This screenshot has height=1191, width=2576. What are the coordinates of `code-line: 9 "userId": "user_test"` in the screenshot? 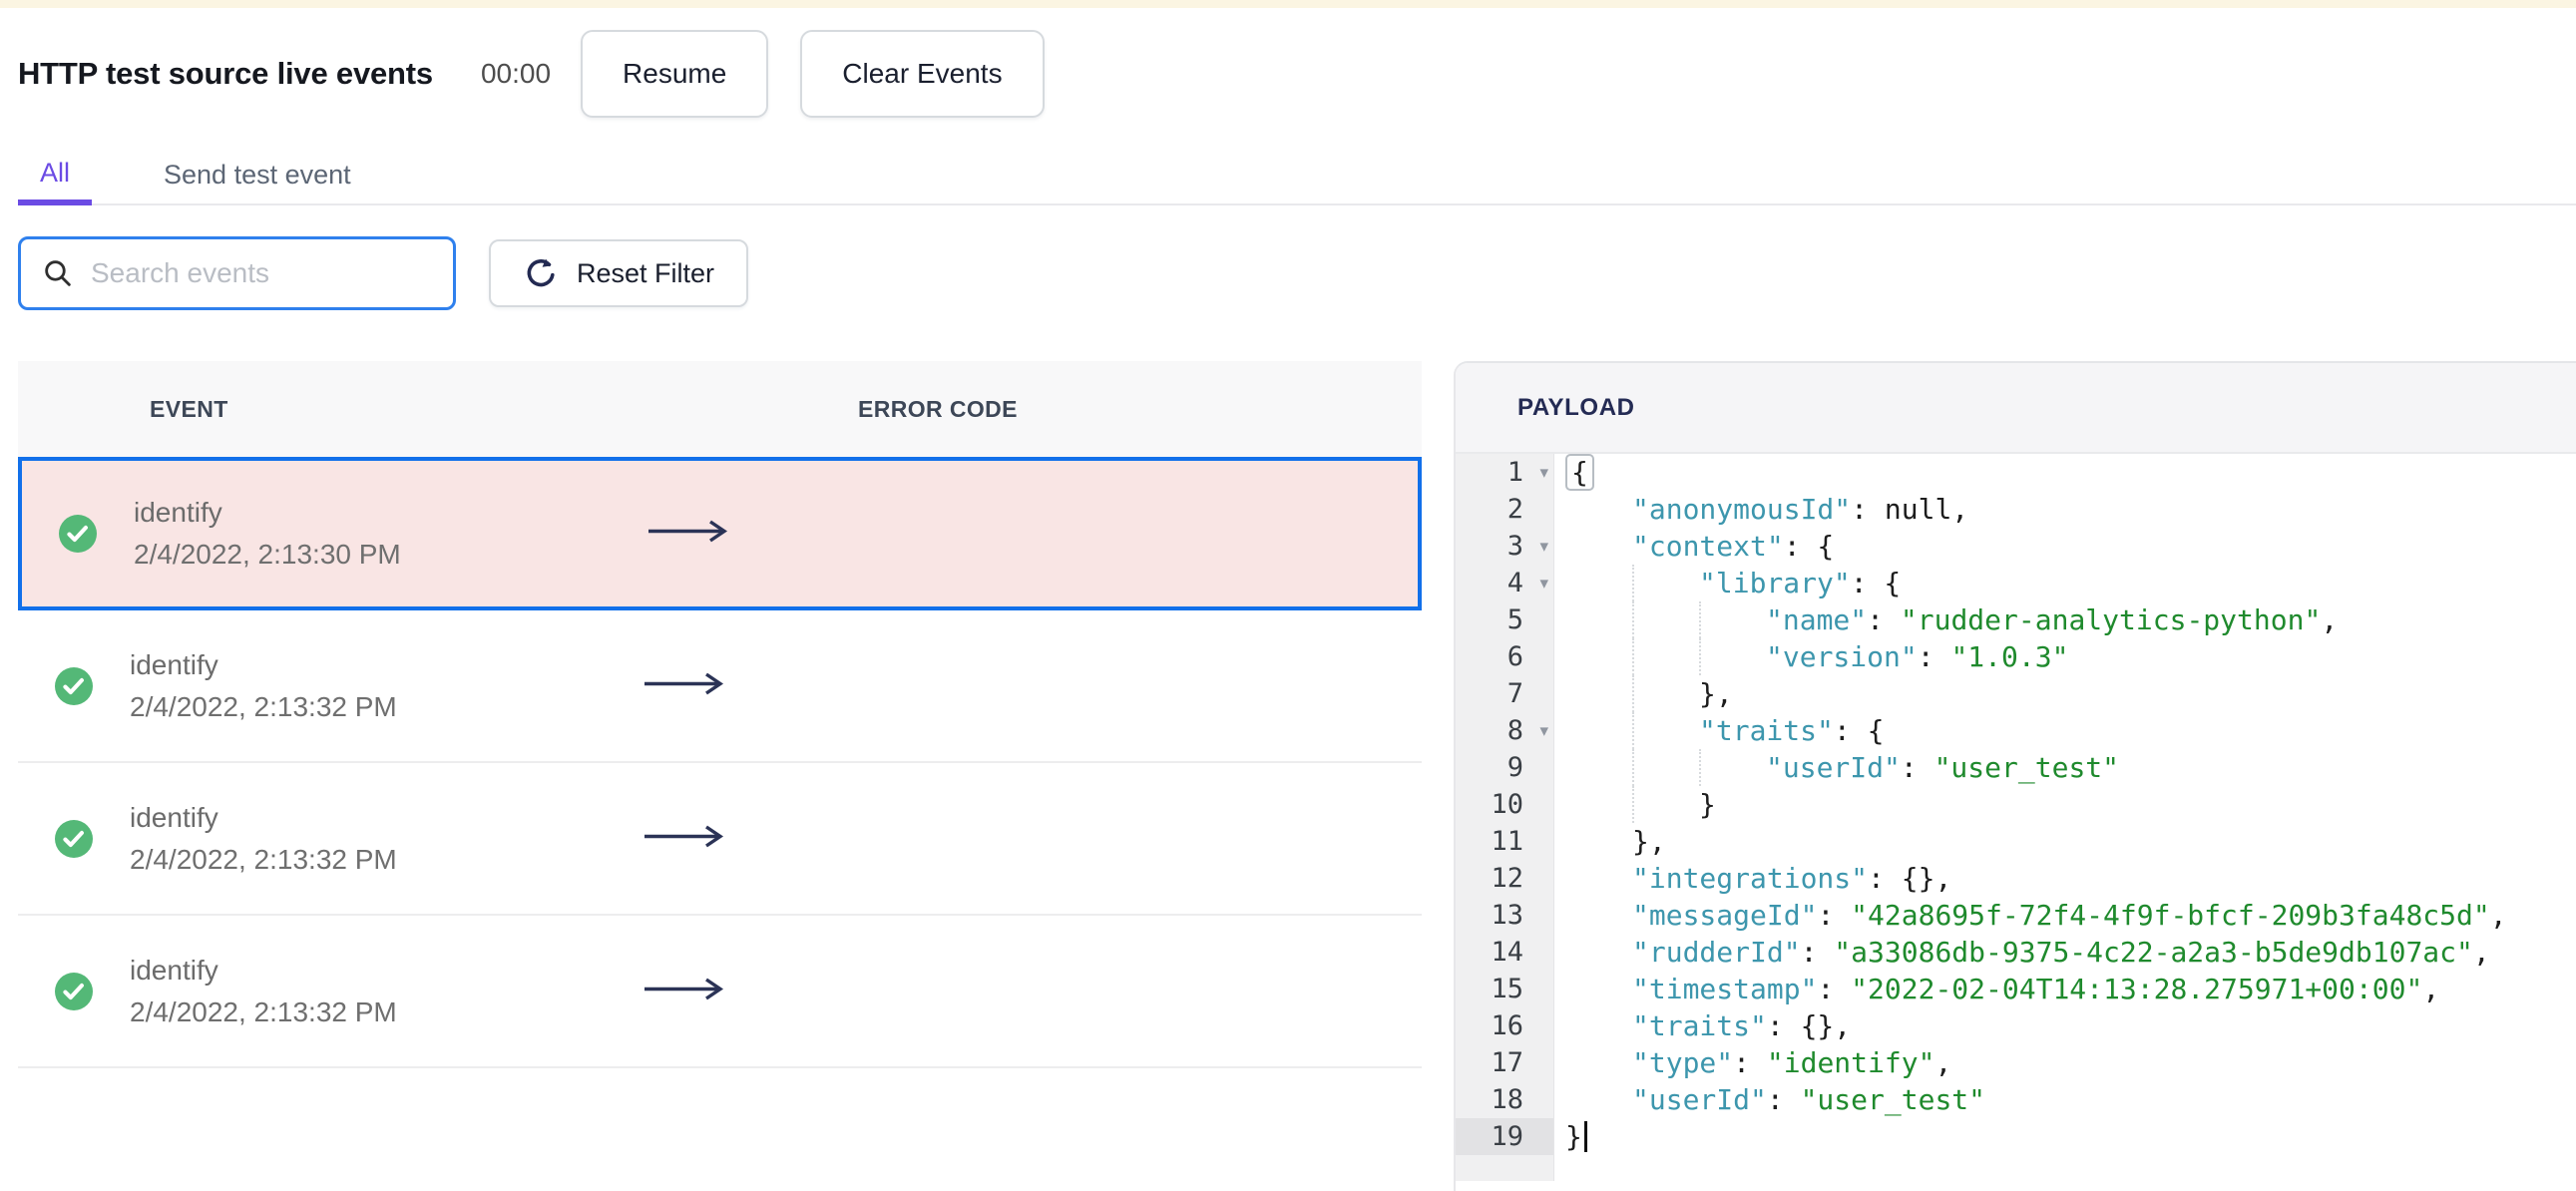 It's located at (2016, 768).